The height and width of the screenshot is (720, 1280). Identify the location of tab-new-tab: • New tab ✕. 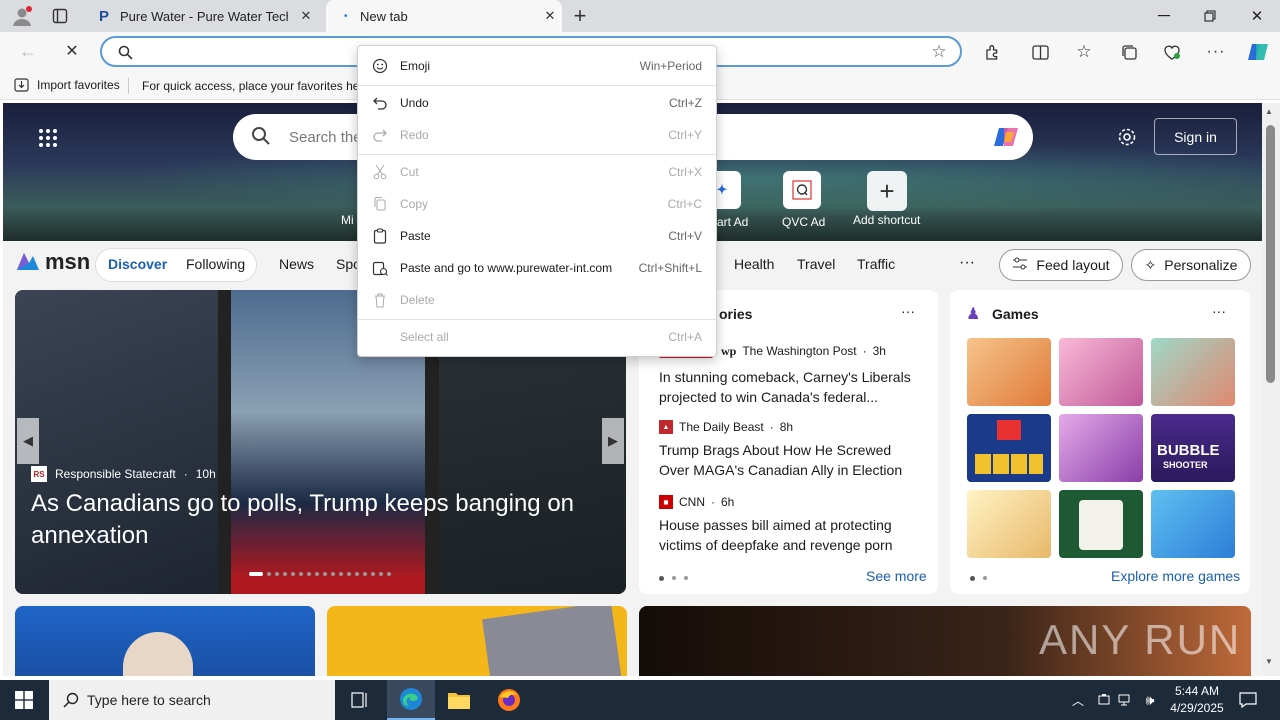
(444, 16).